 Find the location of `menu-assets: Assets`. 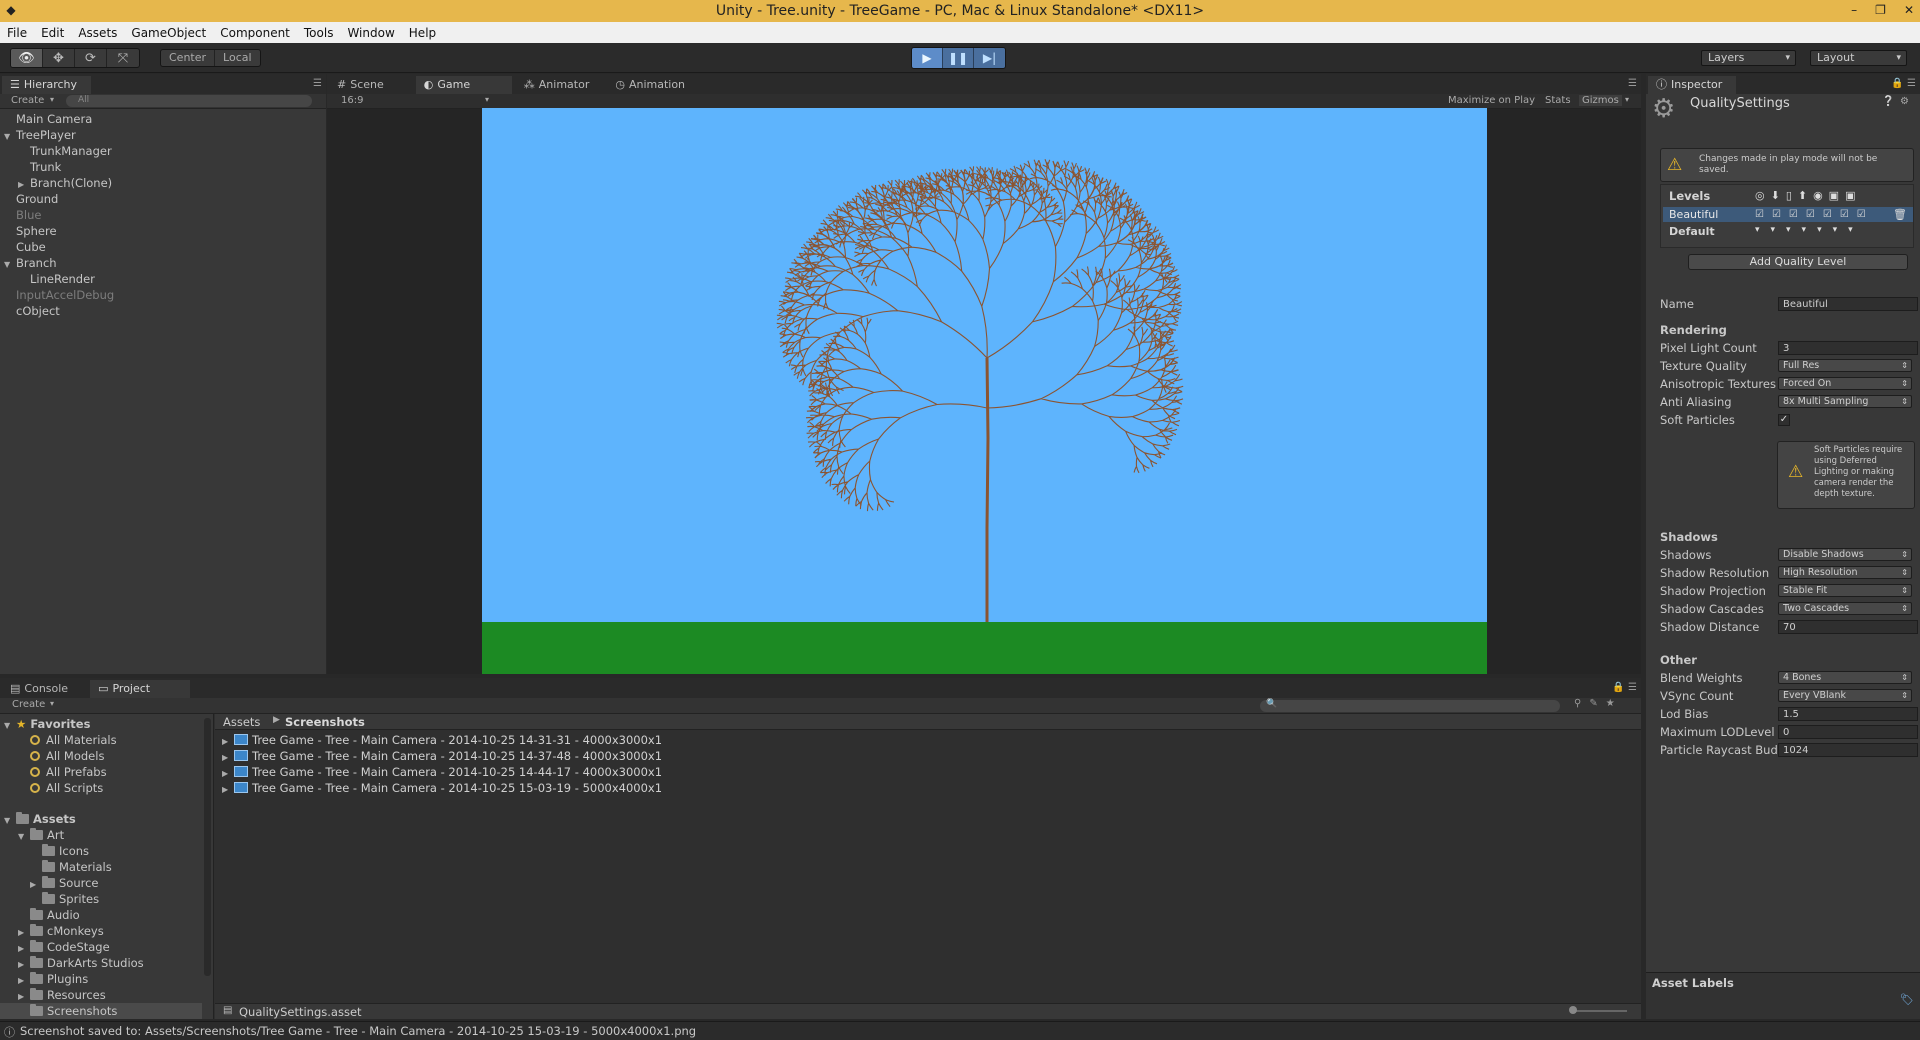

menu-assets: Assets is located at coordinates (97, 33).